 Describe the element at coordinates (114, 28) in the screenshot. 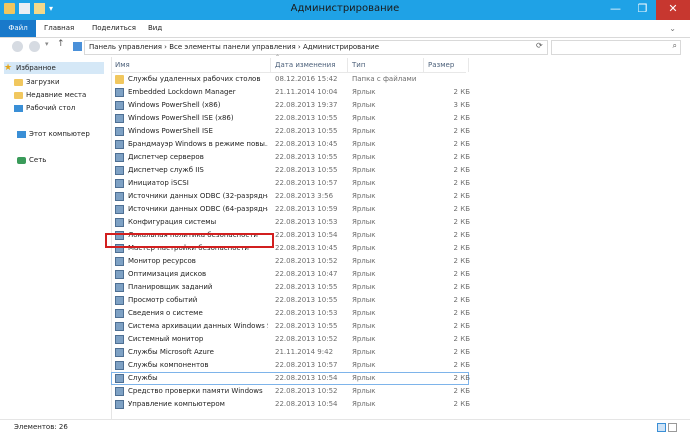

I see `tab-share: Поделиться` at that location.